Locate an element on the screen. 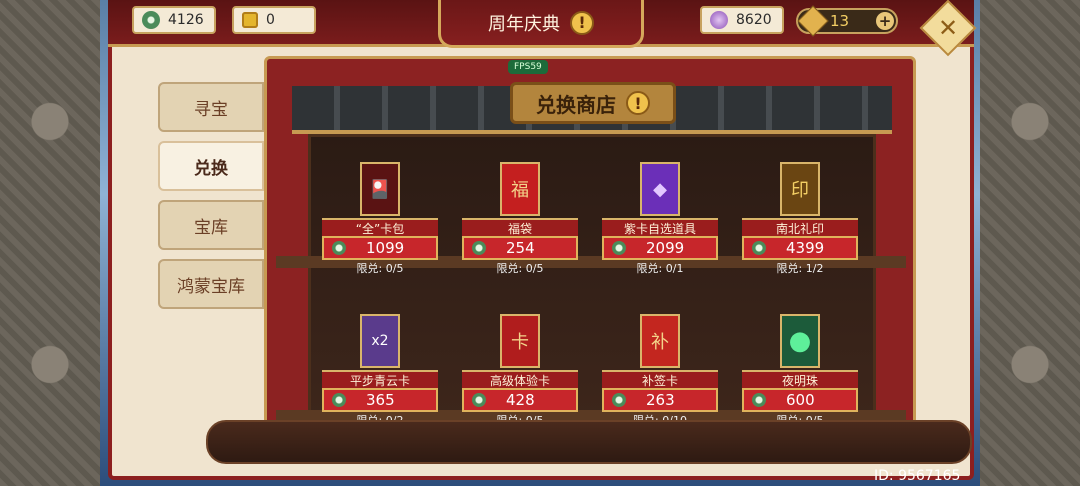  price-tag: 4399 is located at coordinates (800, 248).